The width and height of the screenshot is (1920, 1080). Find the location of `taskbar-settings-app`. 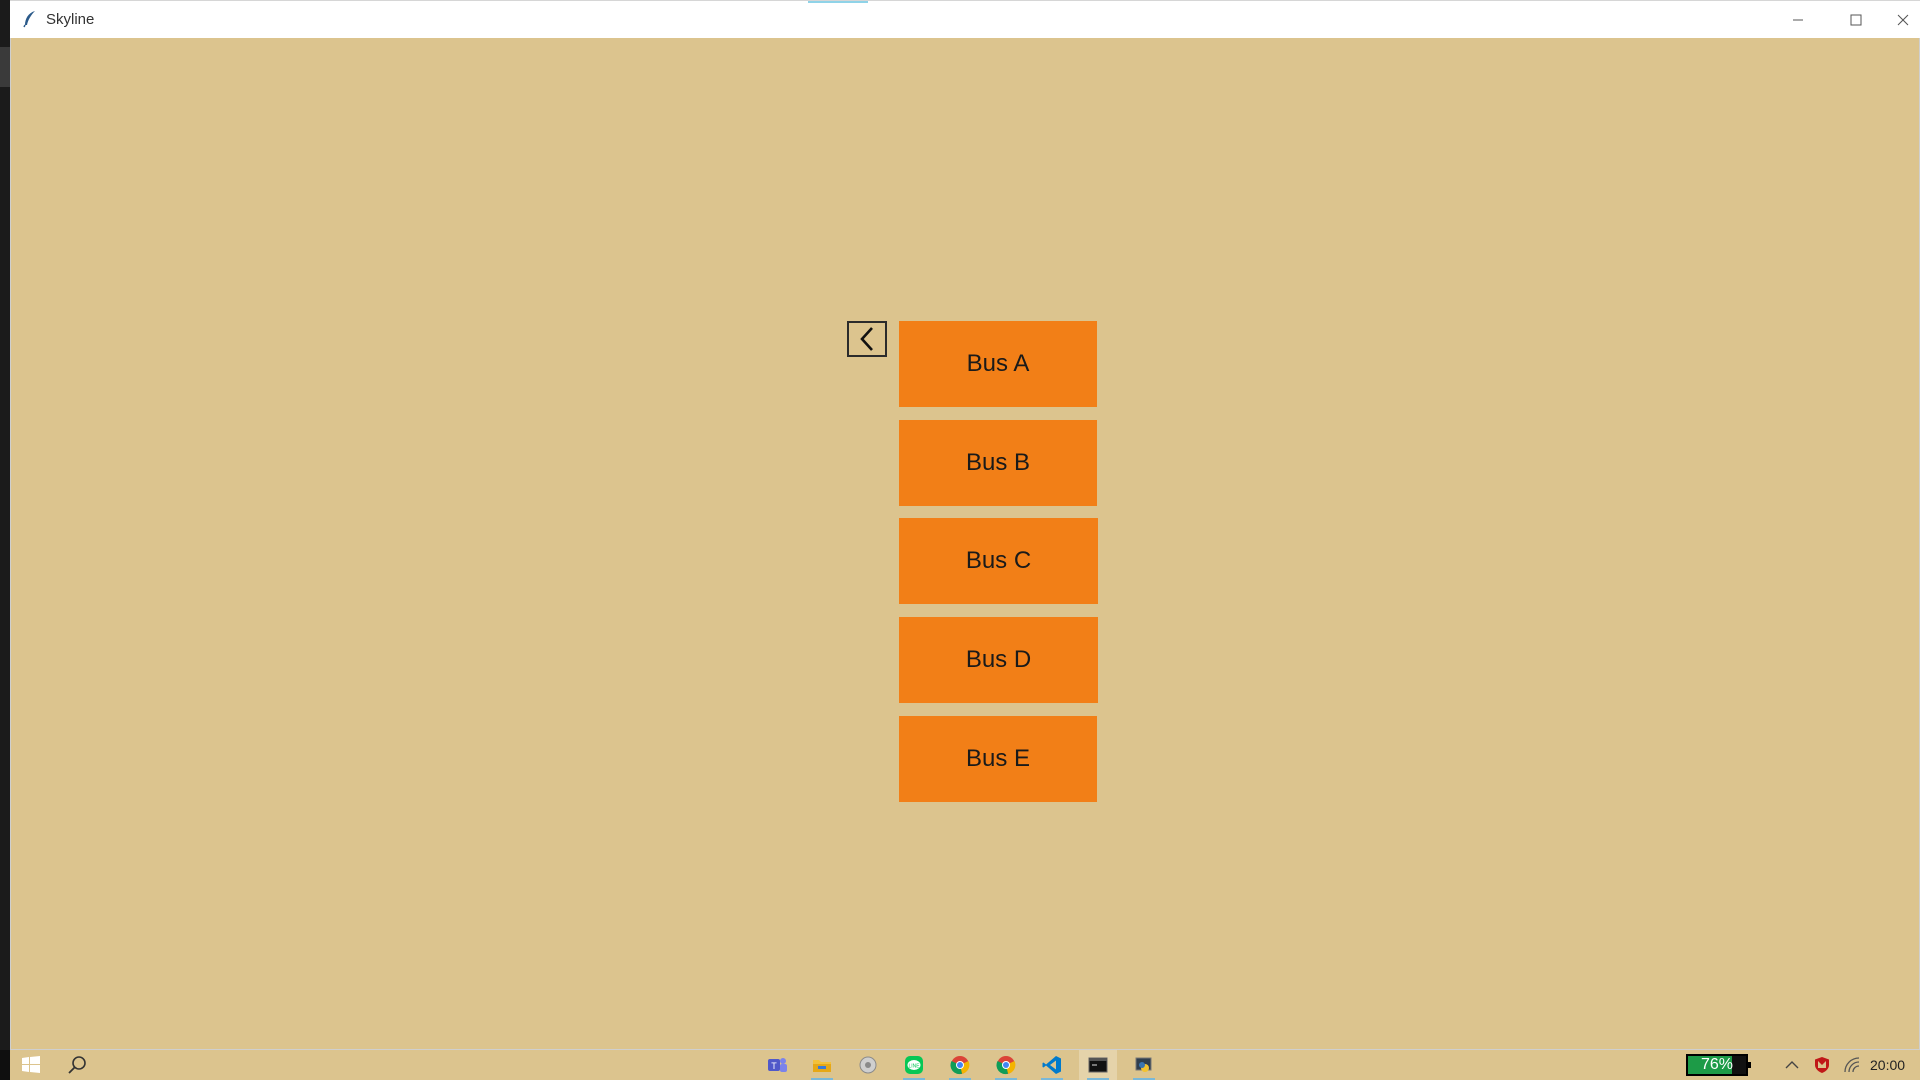

taskbar-settings-app is located at coordinates (868, 1065).